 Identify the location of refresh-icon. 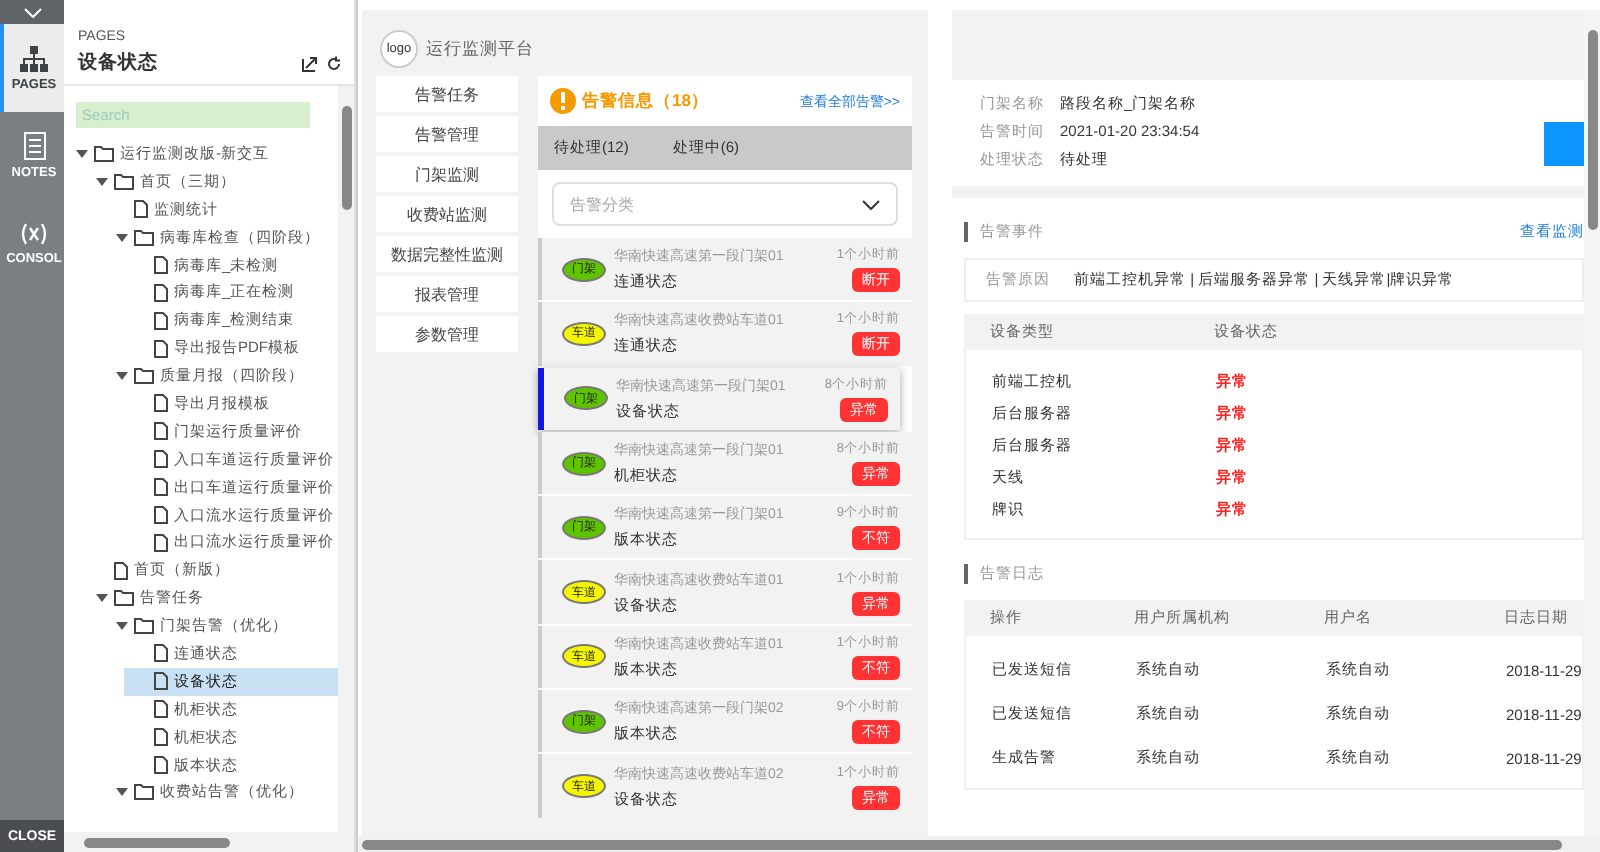
(334, 63).